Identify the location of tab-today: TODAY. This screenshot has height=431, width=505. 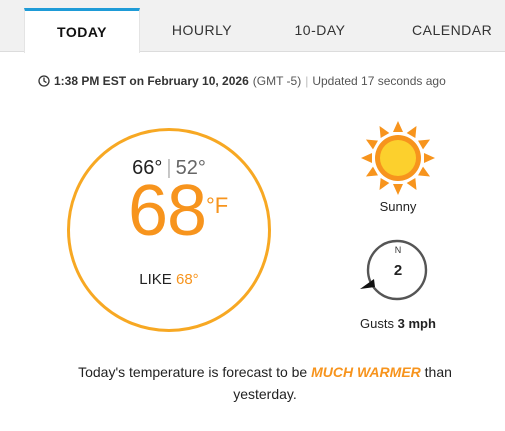
(82, 30).